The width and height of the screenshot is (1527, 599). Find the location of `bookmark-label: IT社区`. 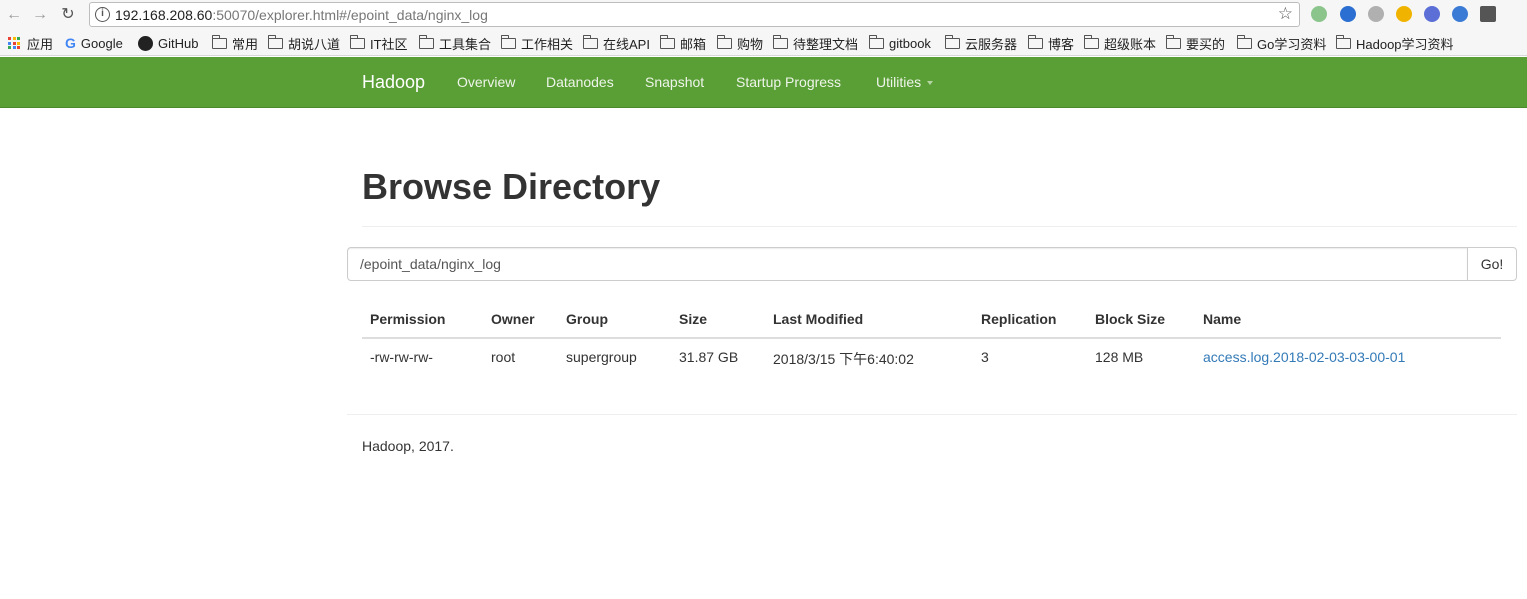

bookmark-label: IT社区 is located at coordinates (389, 44).